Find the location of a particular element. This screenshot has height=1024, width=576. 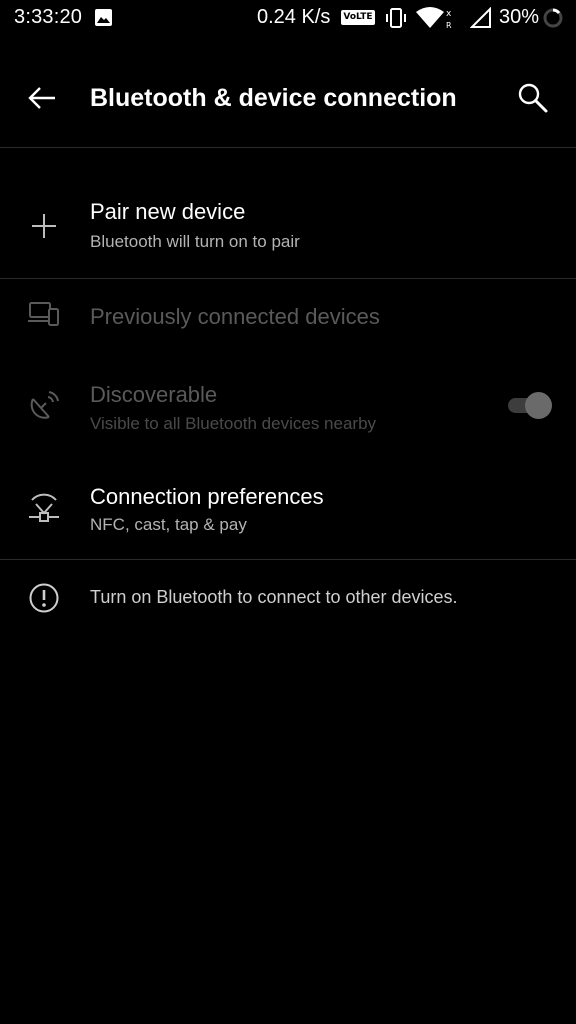

search-icon is located at coordinates (533, 100).